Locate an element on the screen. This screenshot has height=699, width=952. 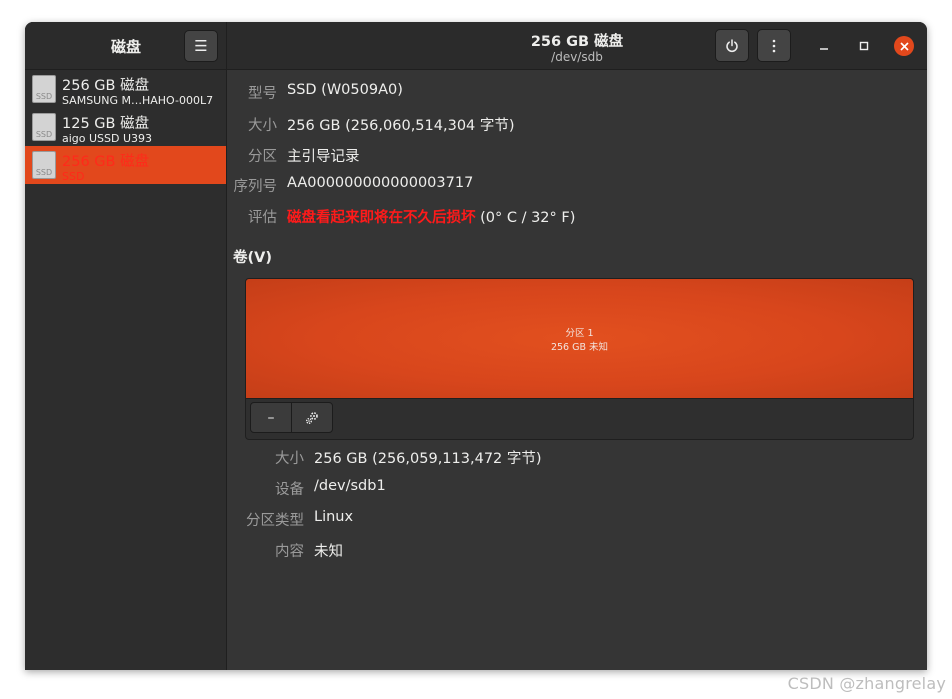
disk-item-subtitle: SAMSUNG M…HAHO-000L7 is located at coordinates (138, 100).